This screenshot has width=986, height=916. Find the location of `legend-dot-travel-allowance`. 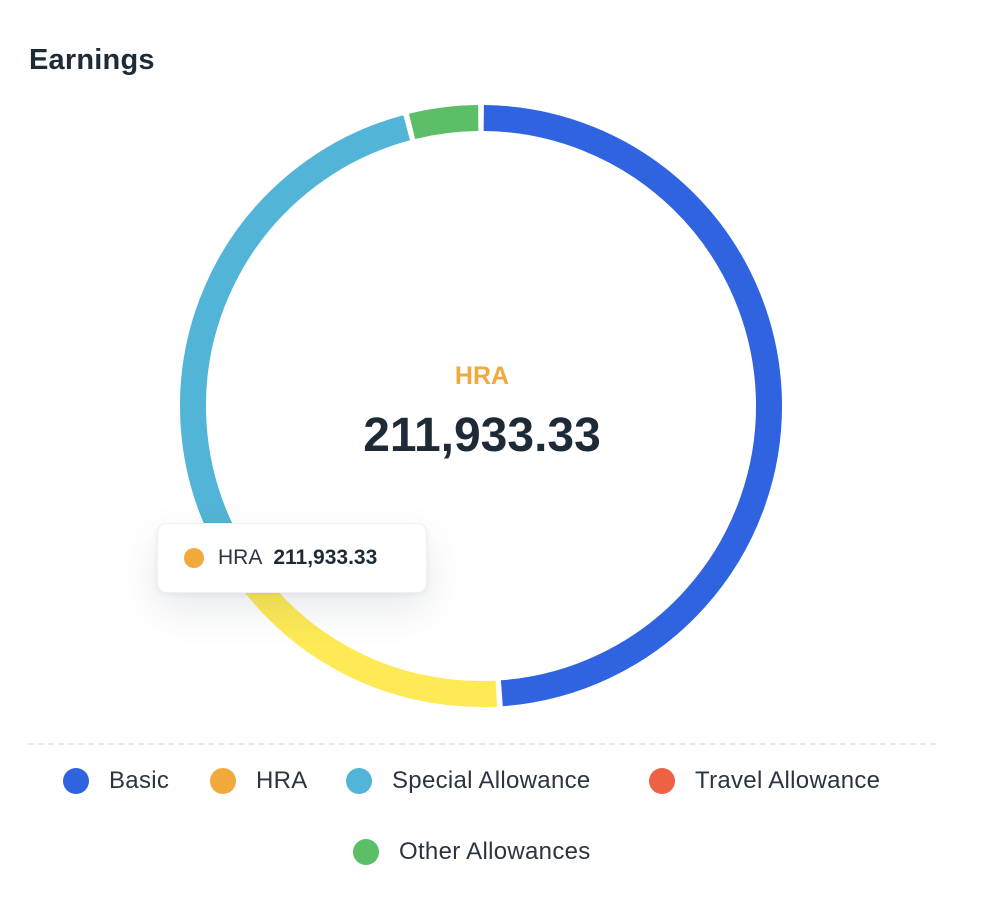

legend-dot-travel-allowance is located at coordinates (662, 781).